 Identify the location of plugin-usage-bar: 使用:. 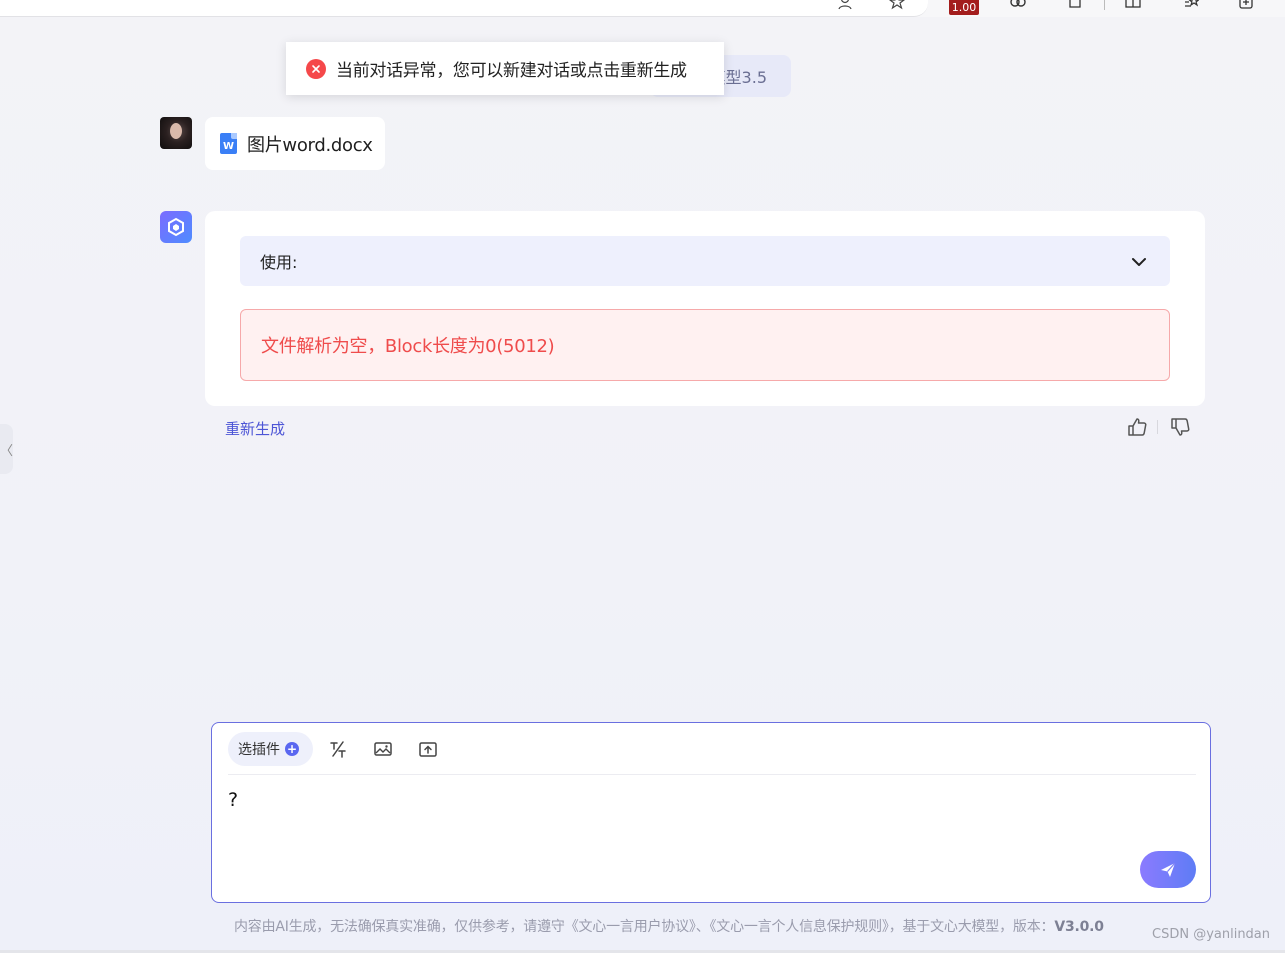
(705, 261).